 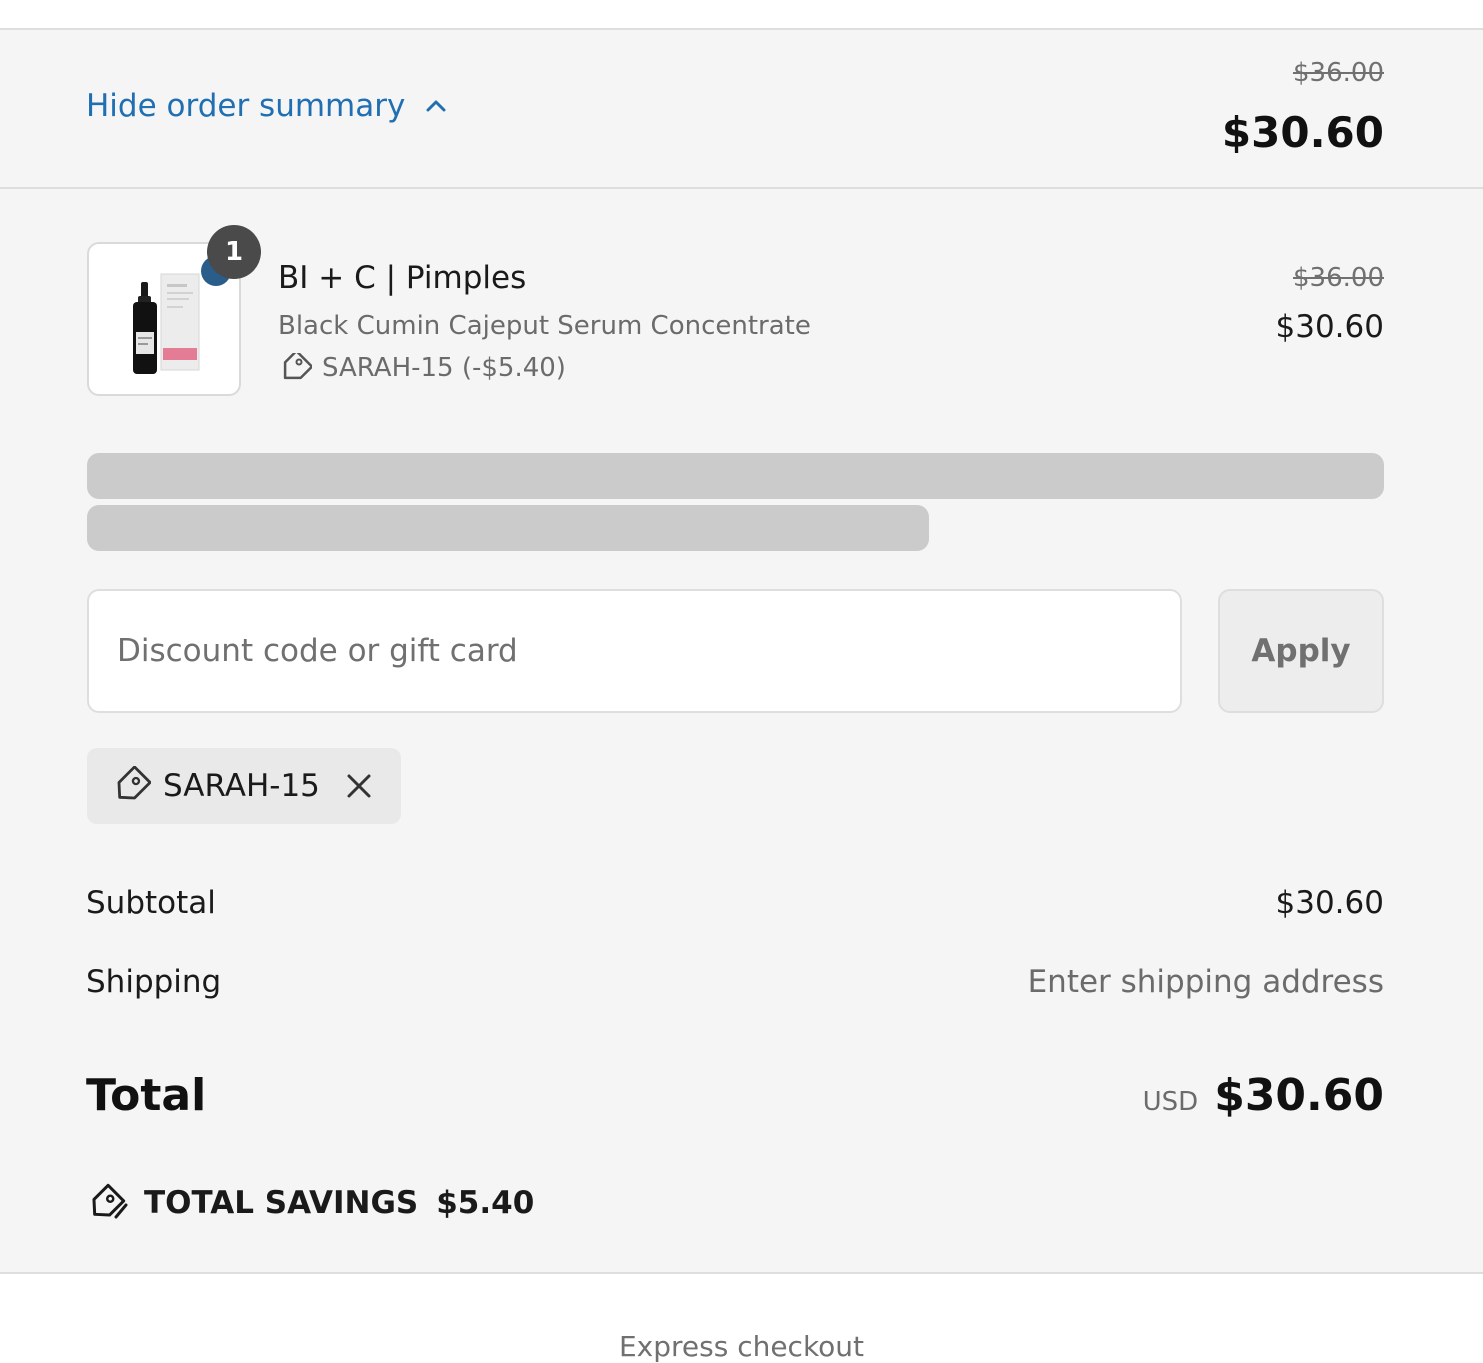 What do you see at coordinates (1338, 73) in the screenshot?
I see `header-compare-at-total: $36.00` at bounding box center [1338, 73].